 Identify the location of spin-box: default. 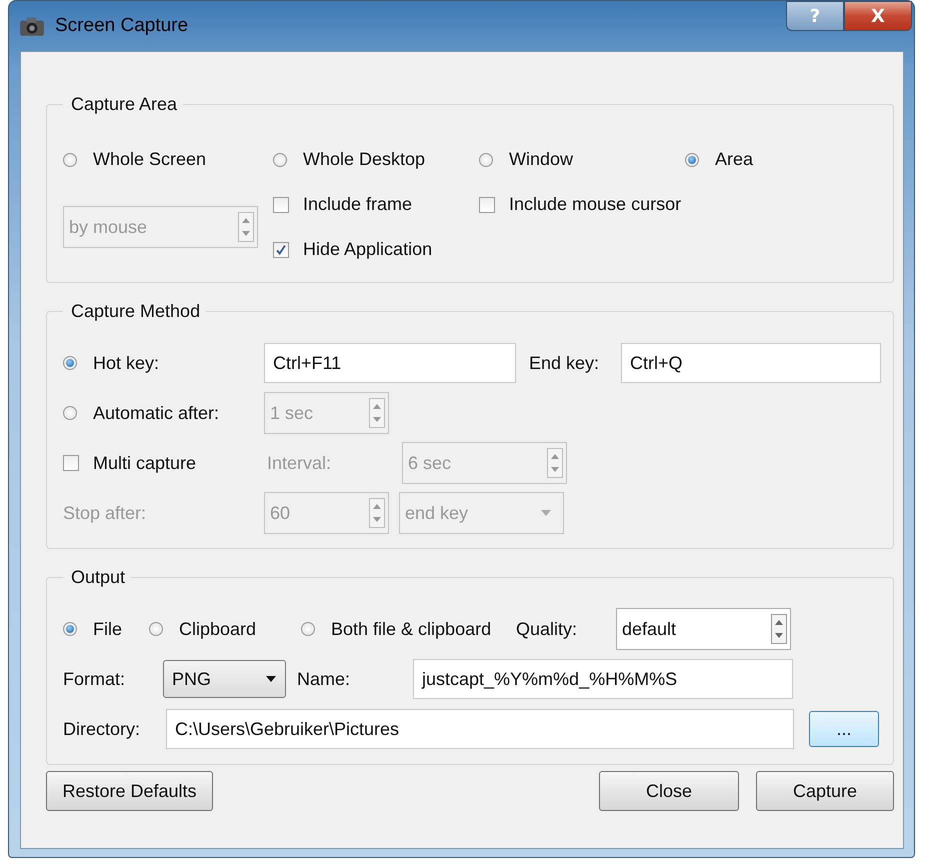
(703, 629).